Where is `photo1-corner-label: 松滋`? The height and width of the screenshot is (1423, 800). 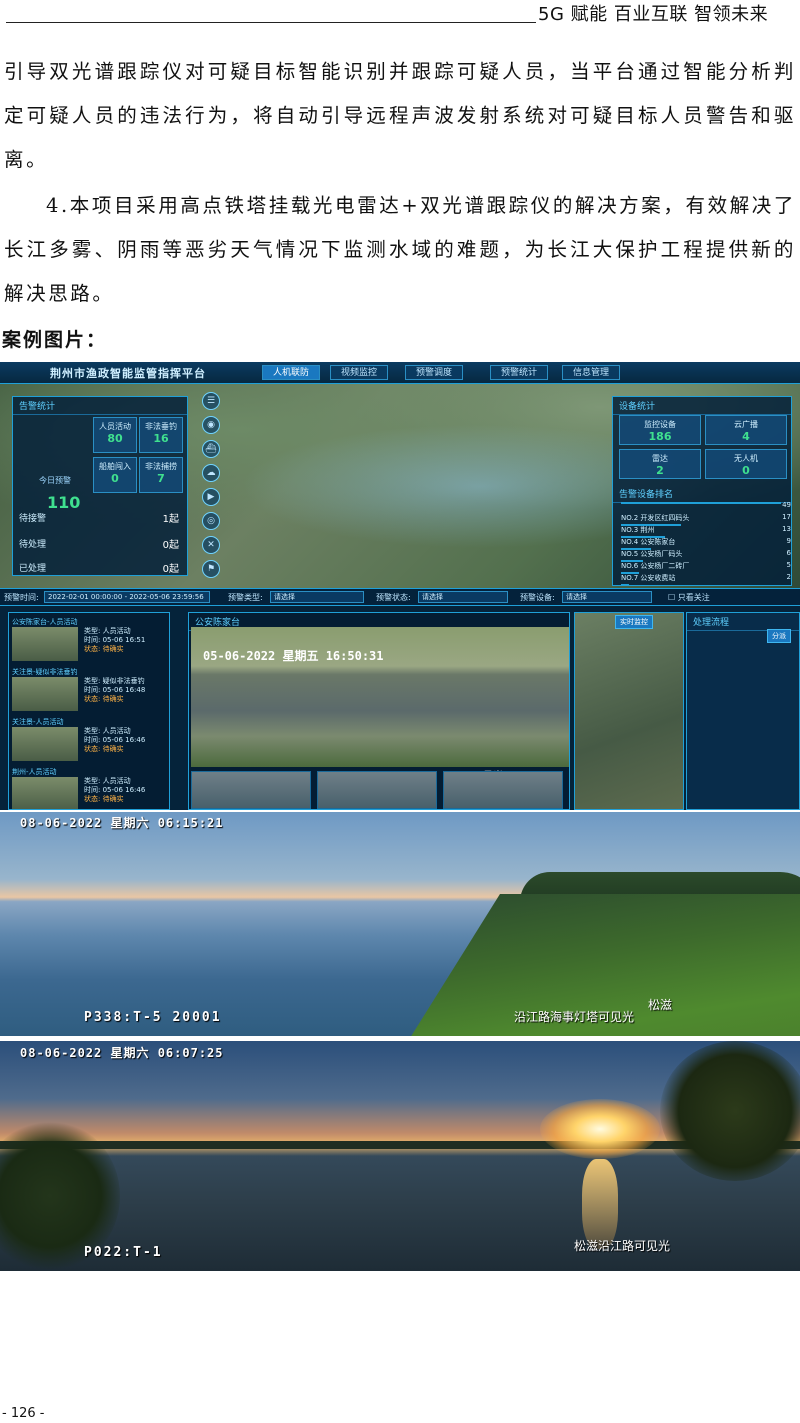
photo1-corner-label: 松滋 is located at coordinates (660, 1005).